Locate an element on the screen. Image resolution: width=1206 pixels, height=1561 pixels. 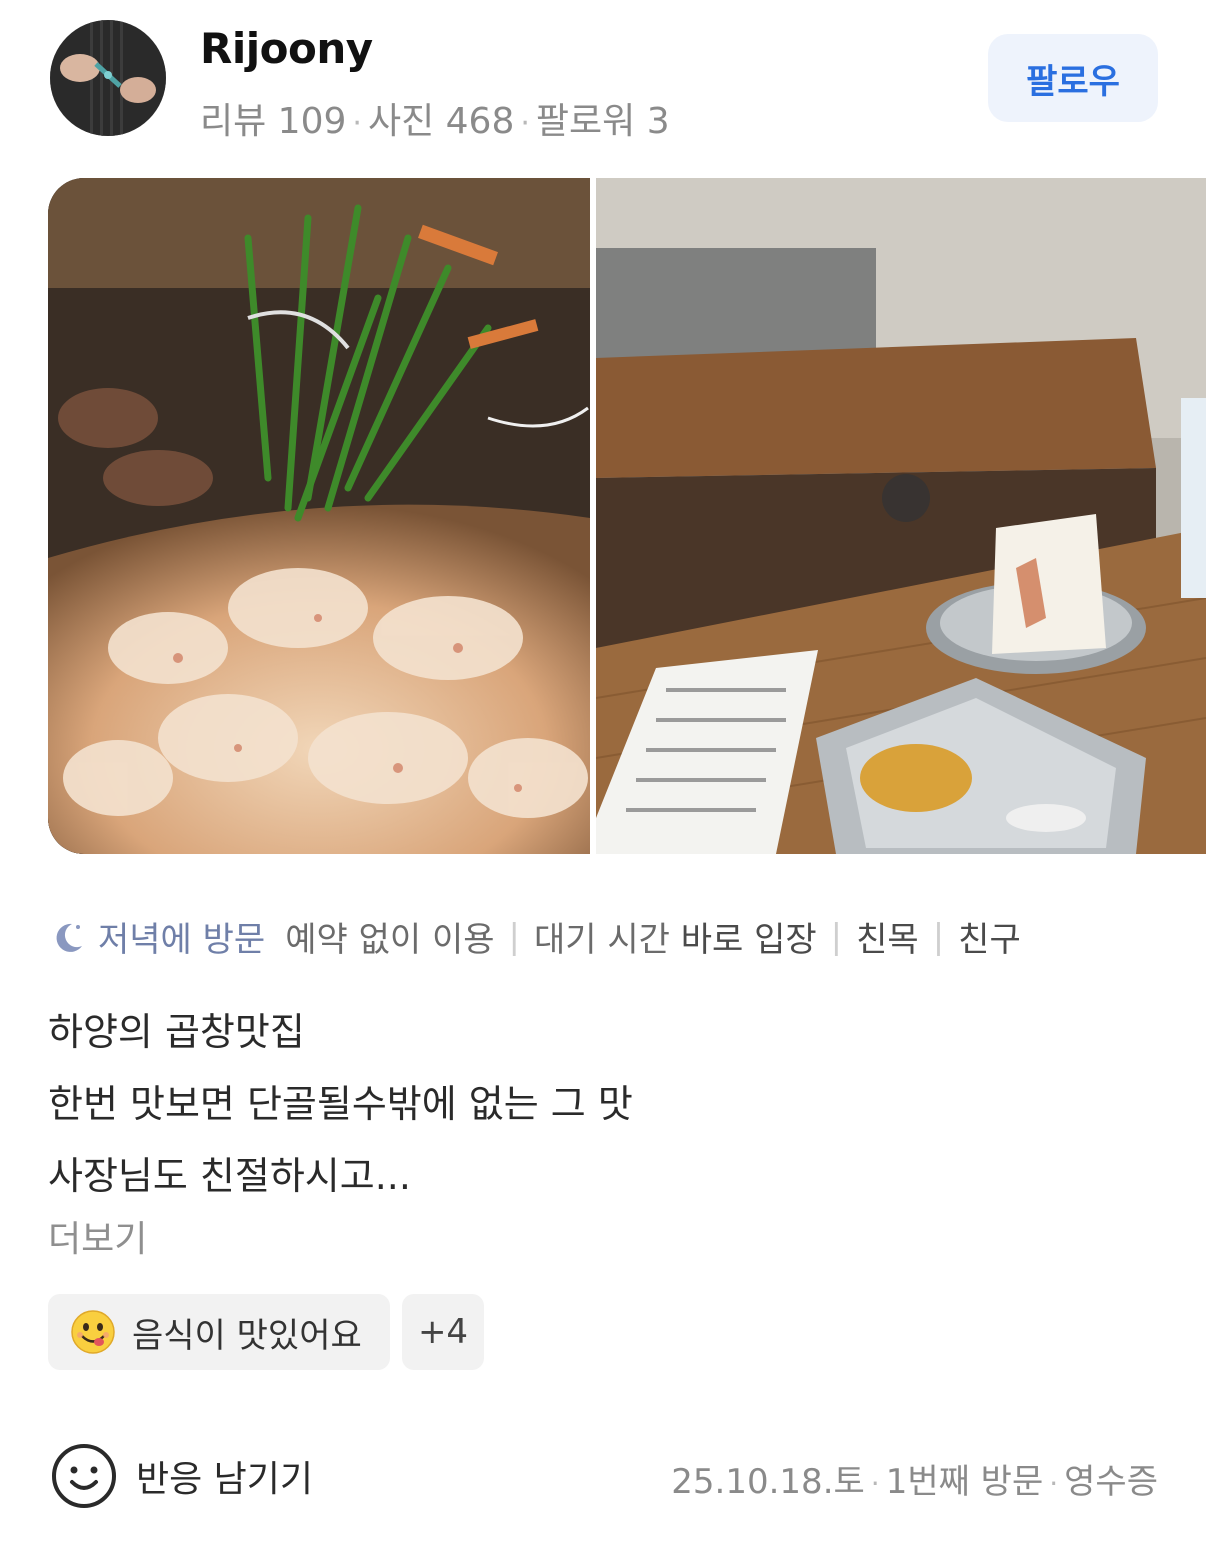
user-stats: 리뷰 109 · 사진 468 · 팔로워 3 is located at coordinates (435, 118).